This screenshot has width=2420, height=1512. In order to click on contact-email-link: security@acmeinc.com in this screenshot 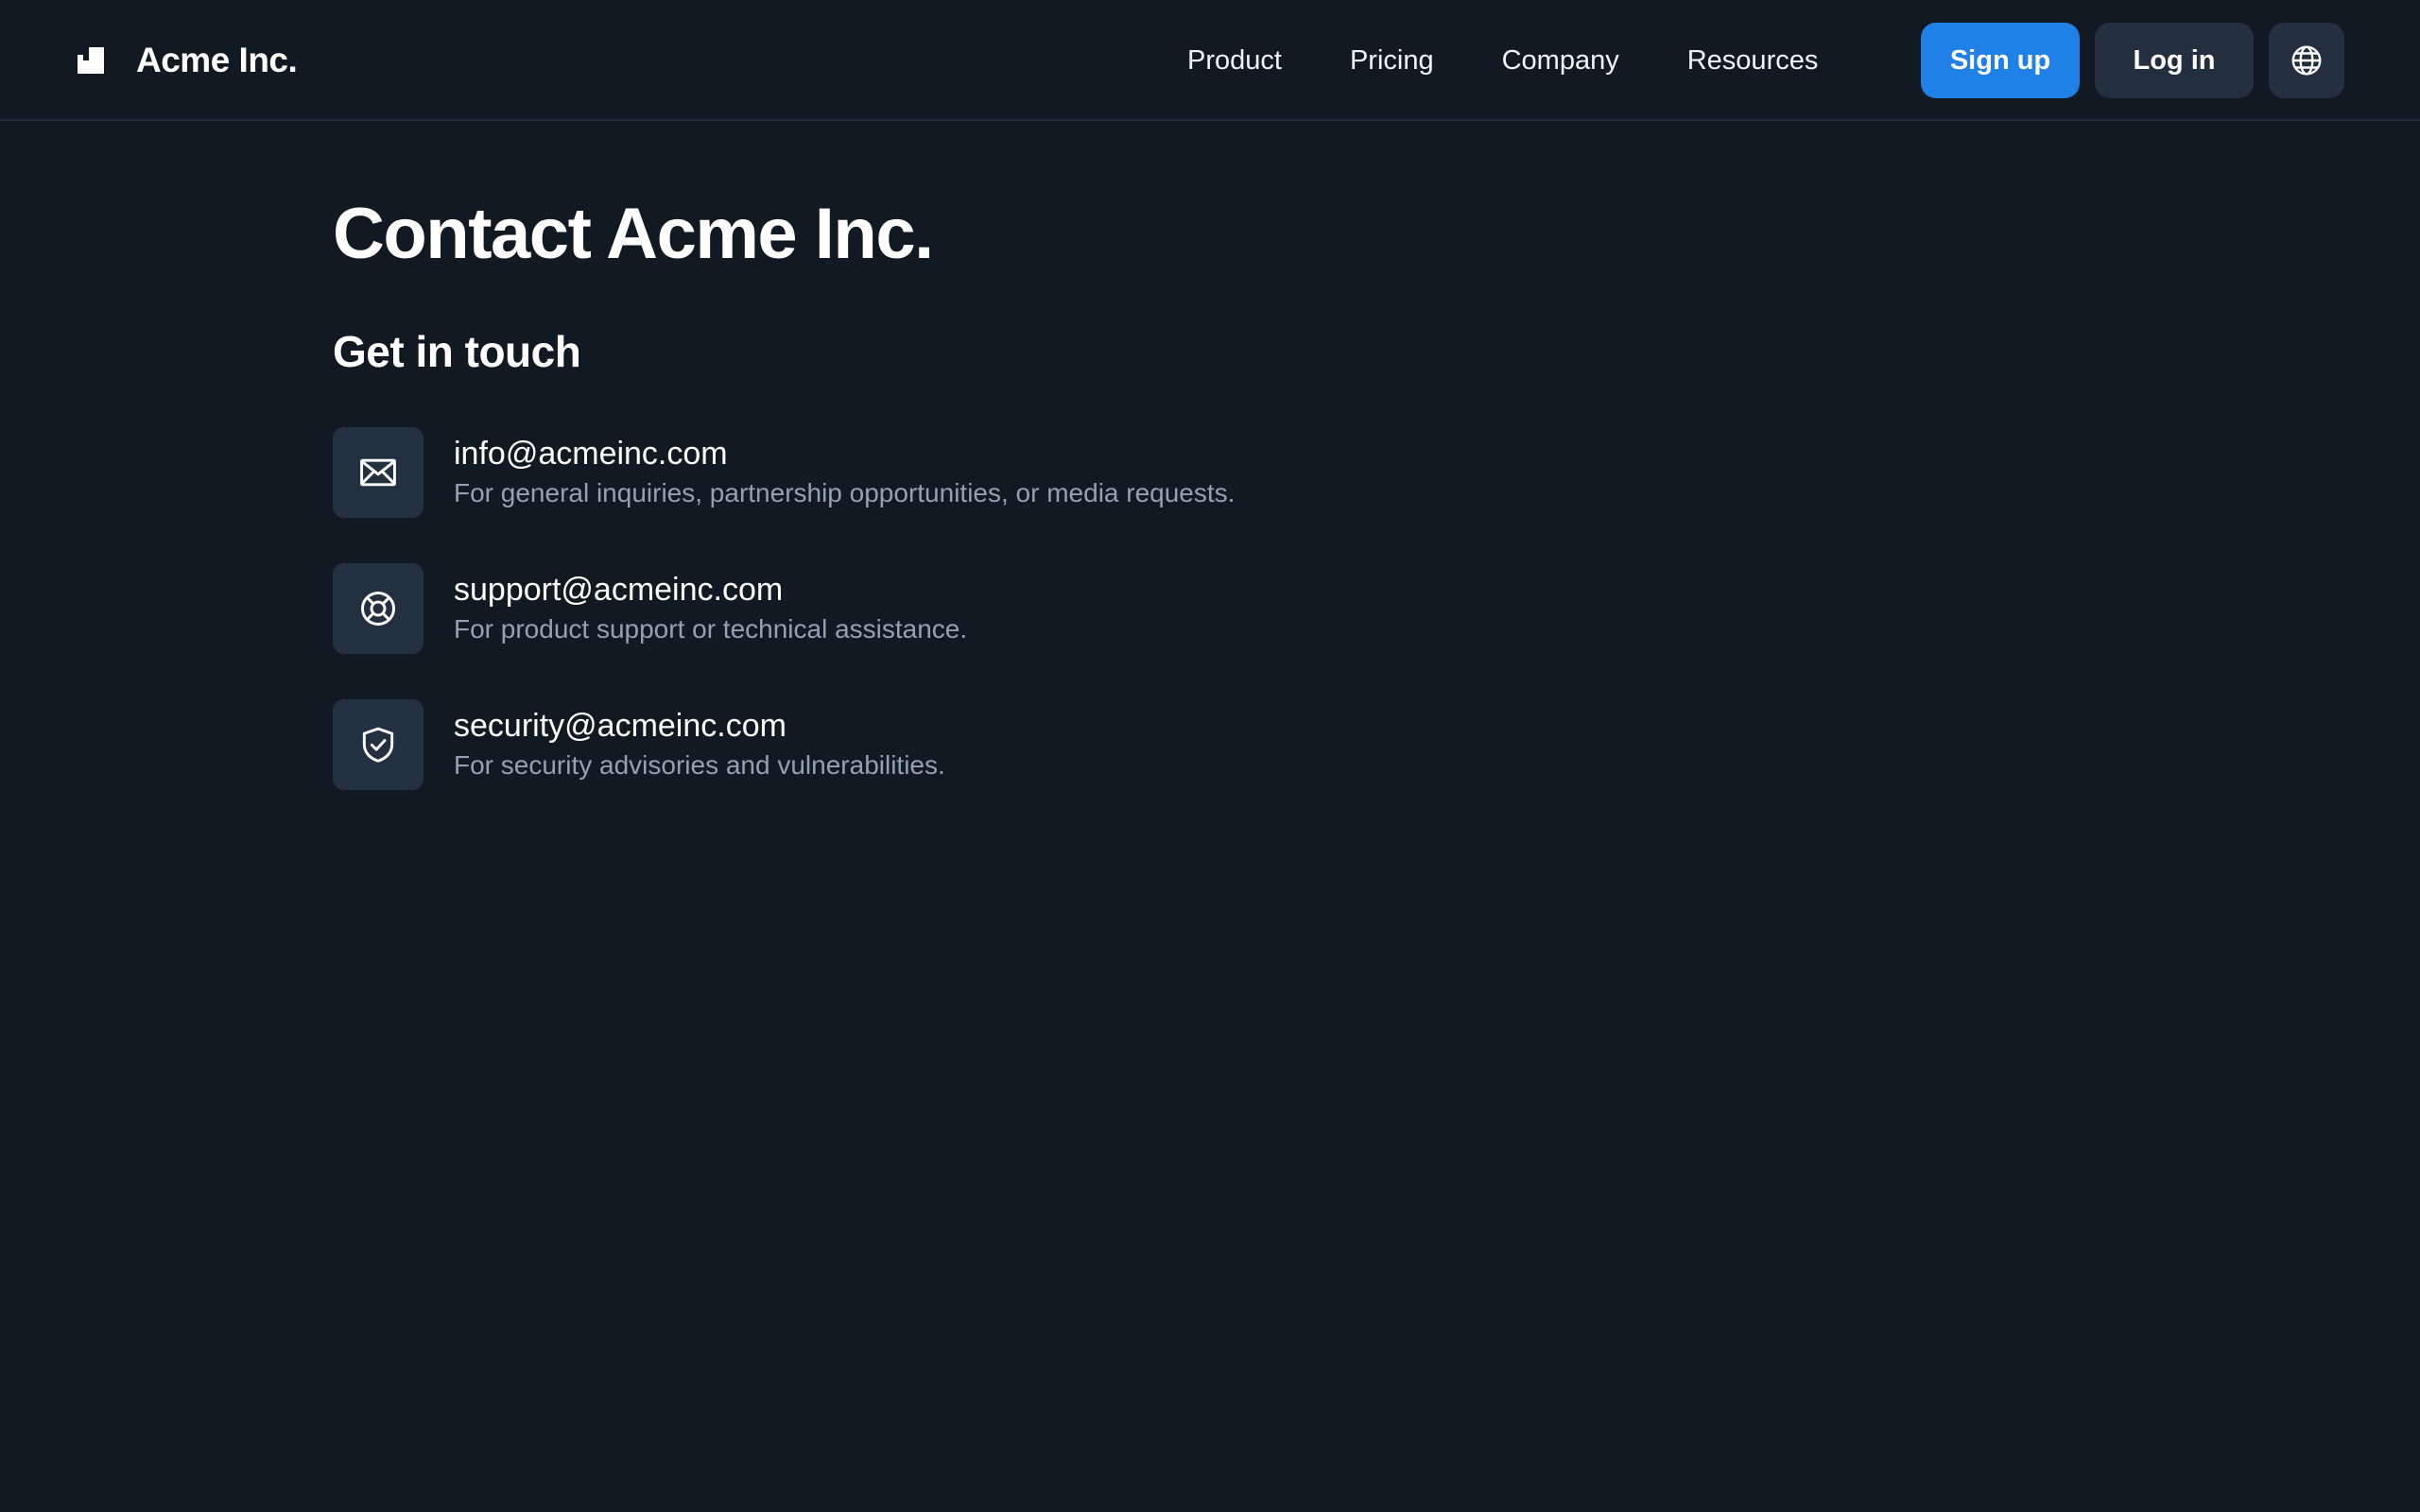, I will do `click(699, 726)`.